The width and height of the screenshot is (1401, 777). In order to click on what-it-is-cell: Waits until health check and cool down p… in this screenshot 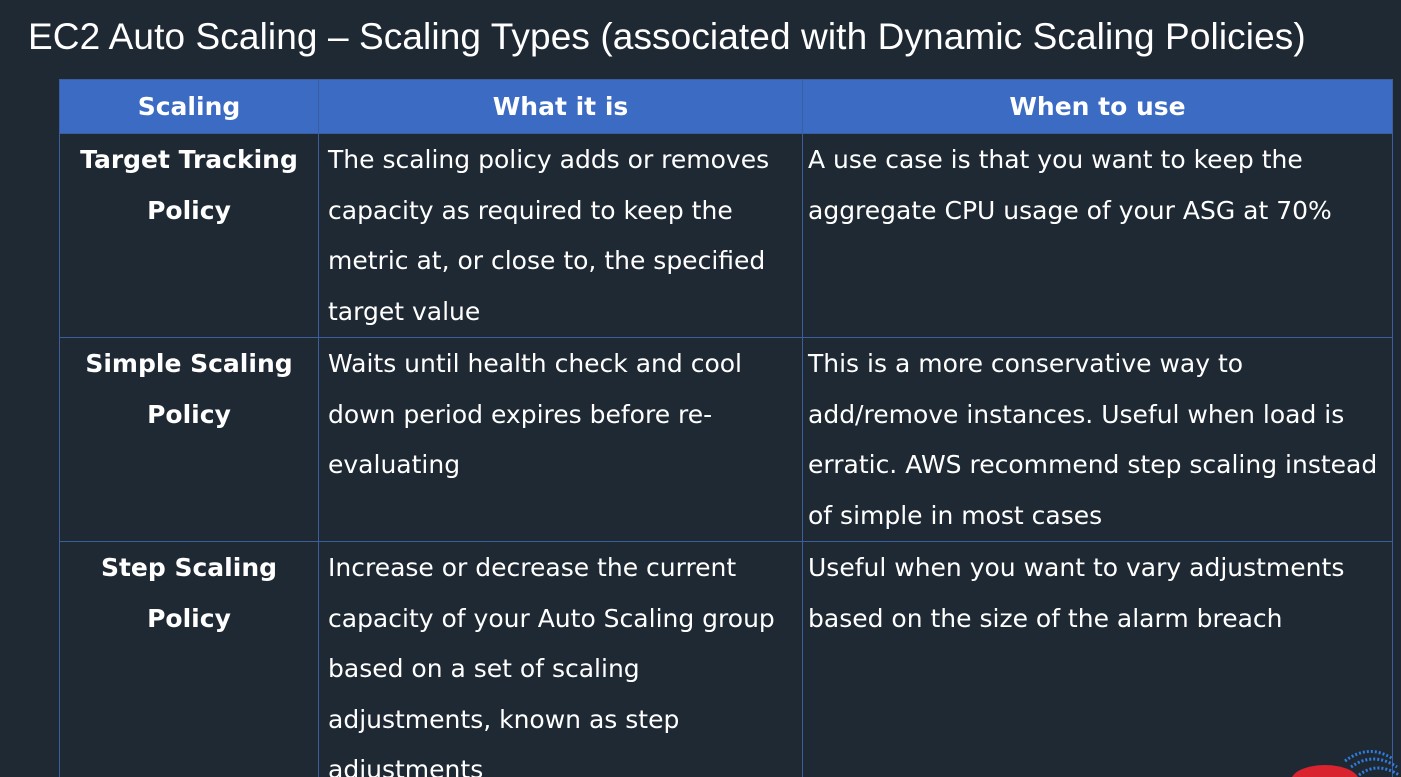, I will do `click(560, 439)`.